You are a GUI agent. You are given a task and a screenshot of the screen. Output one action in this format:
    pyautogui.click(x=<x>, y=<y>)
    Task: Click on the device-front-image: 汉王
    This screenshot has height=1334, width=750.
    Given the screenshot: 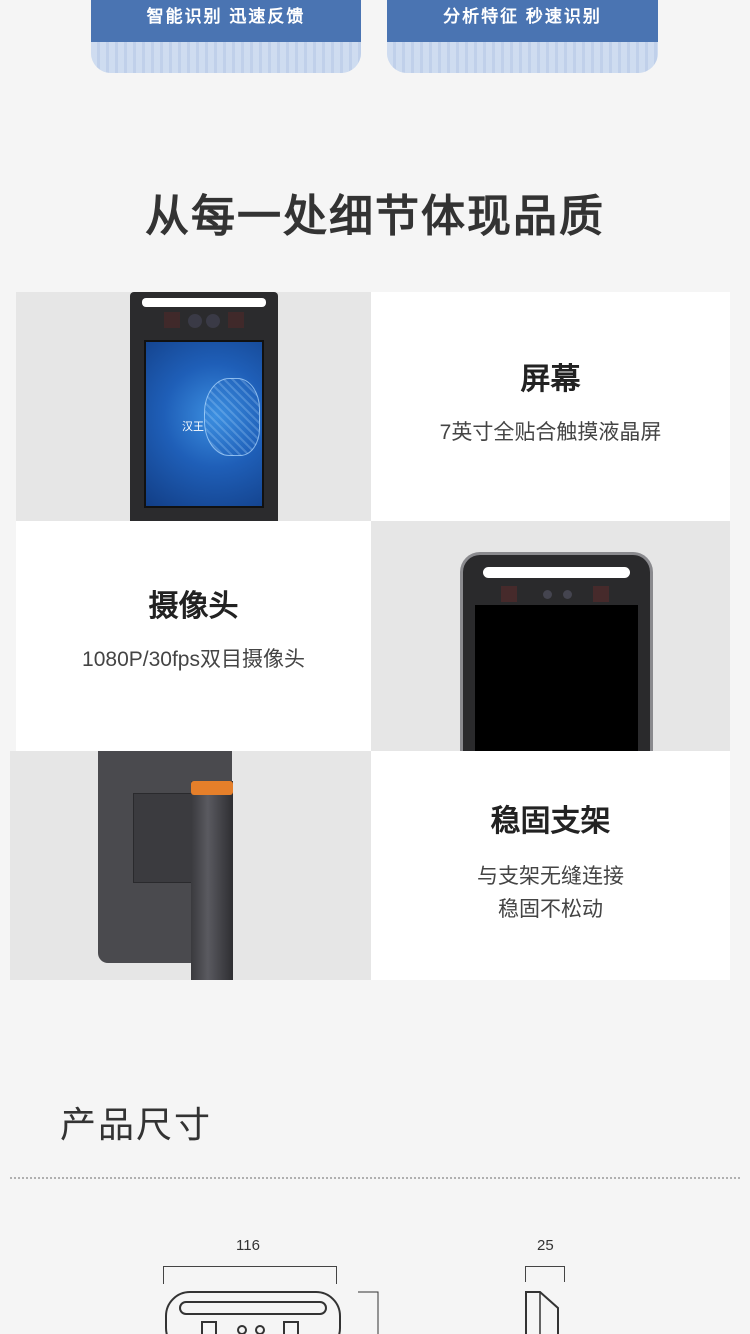 What is the action you would take?
    pyautogui.click(x=193, y=406)
    